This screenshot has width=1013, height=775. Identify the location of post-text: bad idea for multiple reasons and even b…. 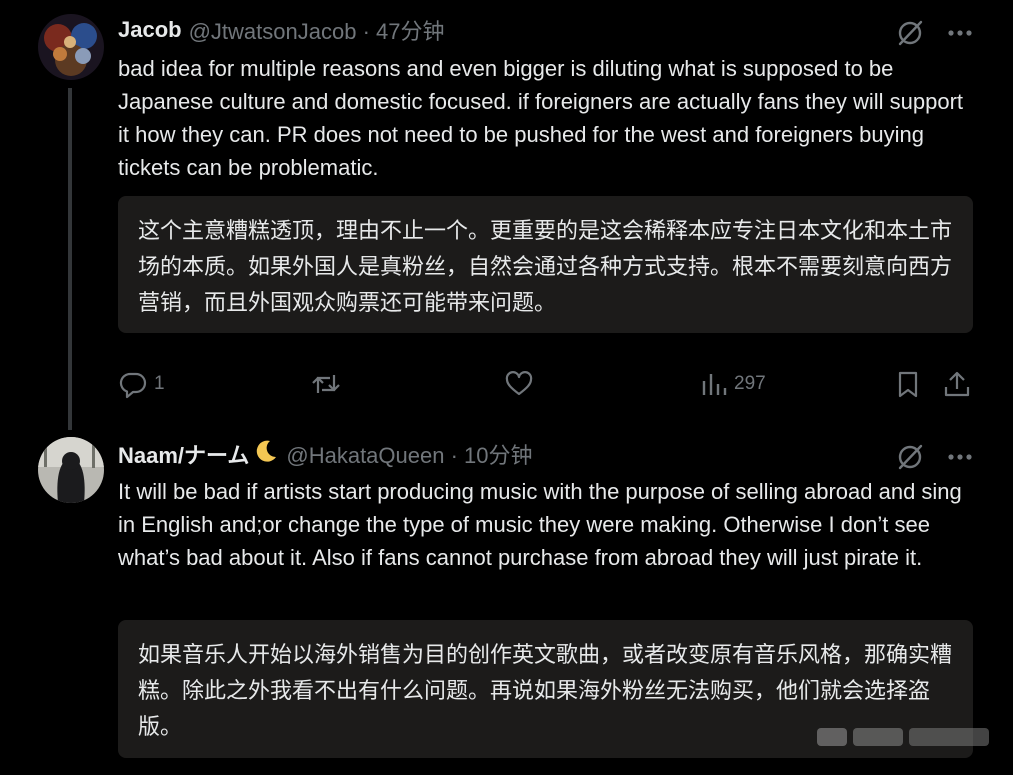
(541, 118).